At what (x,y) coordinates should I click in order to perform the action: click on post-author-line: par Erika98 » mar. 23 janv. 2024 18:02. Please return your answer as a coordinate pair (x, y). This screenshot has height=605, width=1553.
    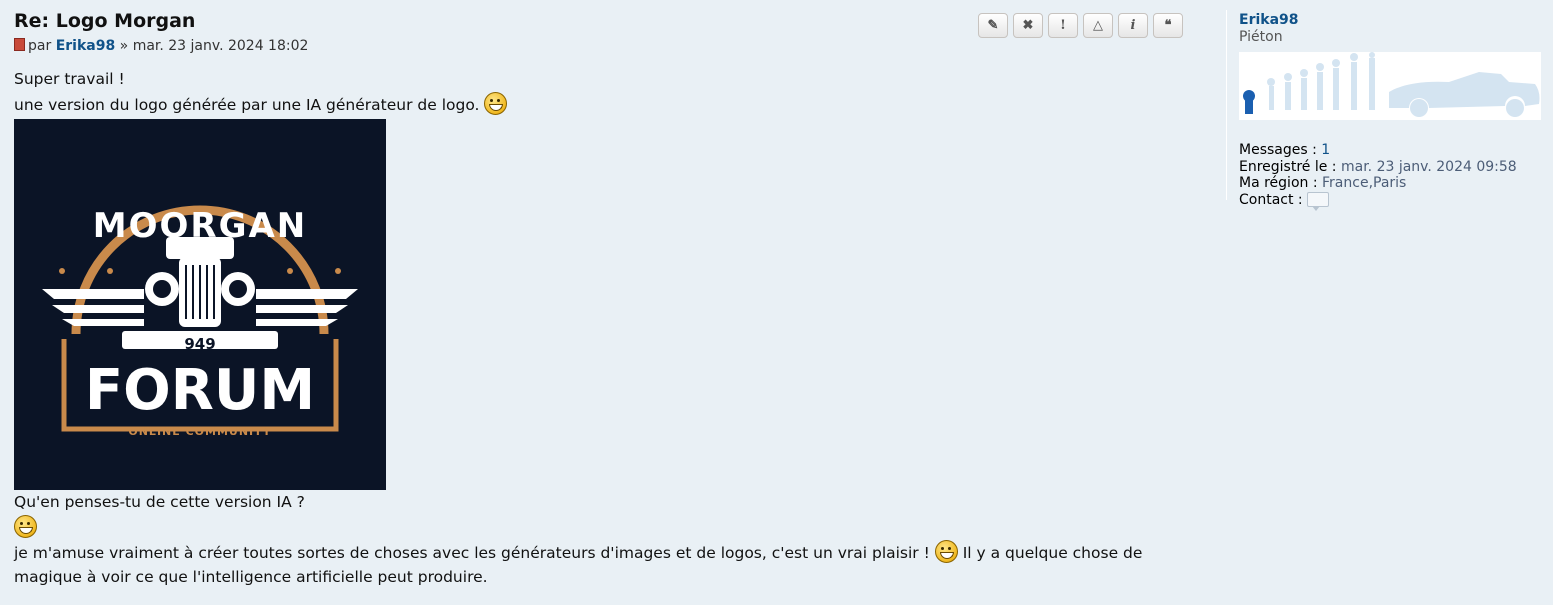
    Looking at the image, I should click on (614, 46).